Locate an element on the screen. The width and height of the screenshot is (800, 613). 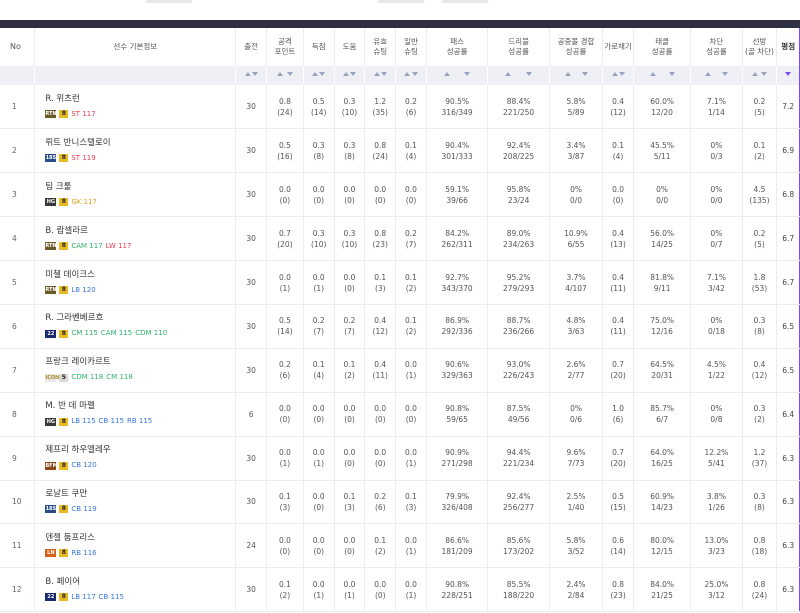
player-info: B. 페이어 22 8 LB 117 CB 115 is located at coordinates (135, 590).